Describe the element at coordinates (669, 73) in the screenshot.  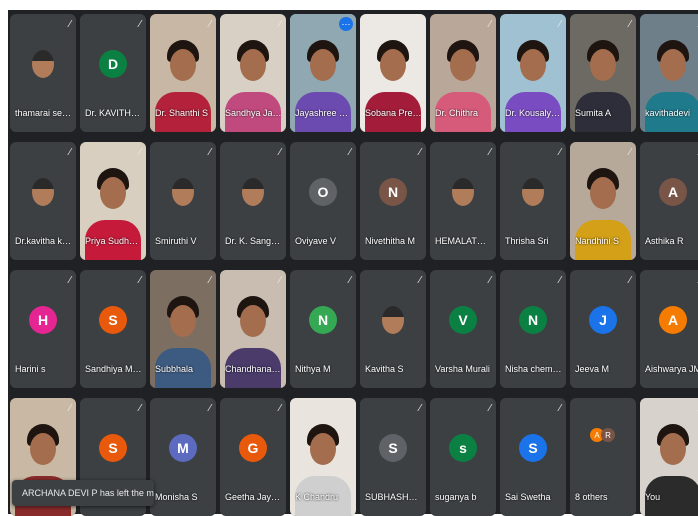
I see `participant-tile: ⁄kavithadevi` at that location.